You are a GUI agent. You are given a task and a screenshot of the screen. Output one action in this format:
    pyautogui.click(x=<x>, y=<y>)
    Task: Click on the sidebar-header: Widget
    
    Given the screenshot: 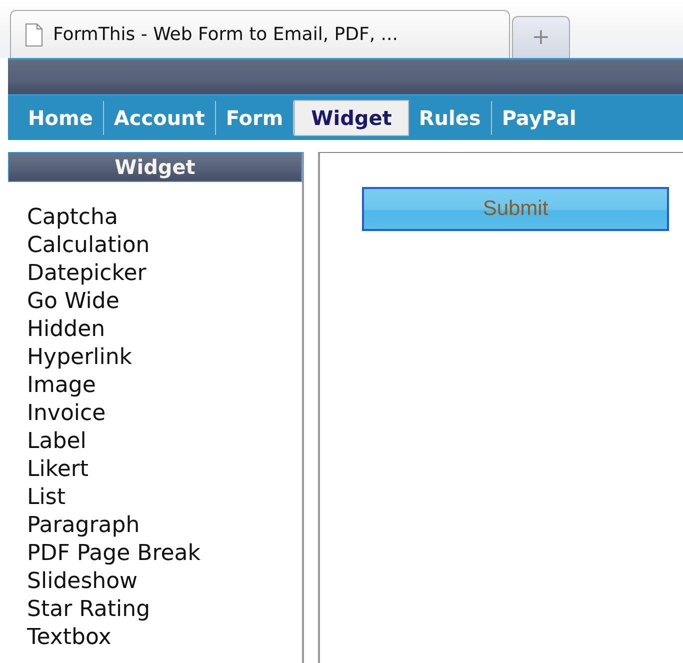 What is the action you would take?
    pyautogui.click(x=155, y=167)
    